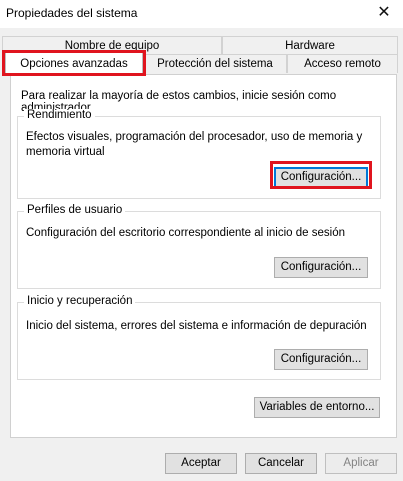 This screenshot has height=481, width=403. What do you see at coordinates (65, 152) in the screenshot?
I see `performance-desc-line2: memoria virtual` at bounding box center [65, 152].